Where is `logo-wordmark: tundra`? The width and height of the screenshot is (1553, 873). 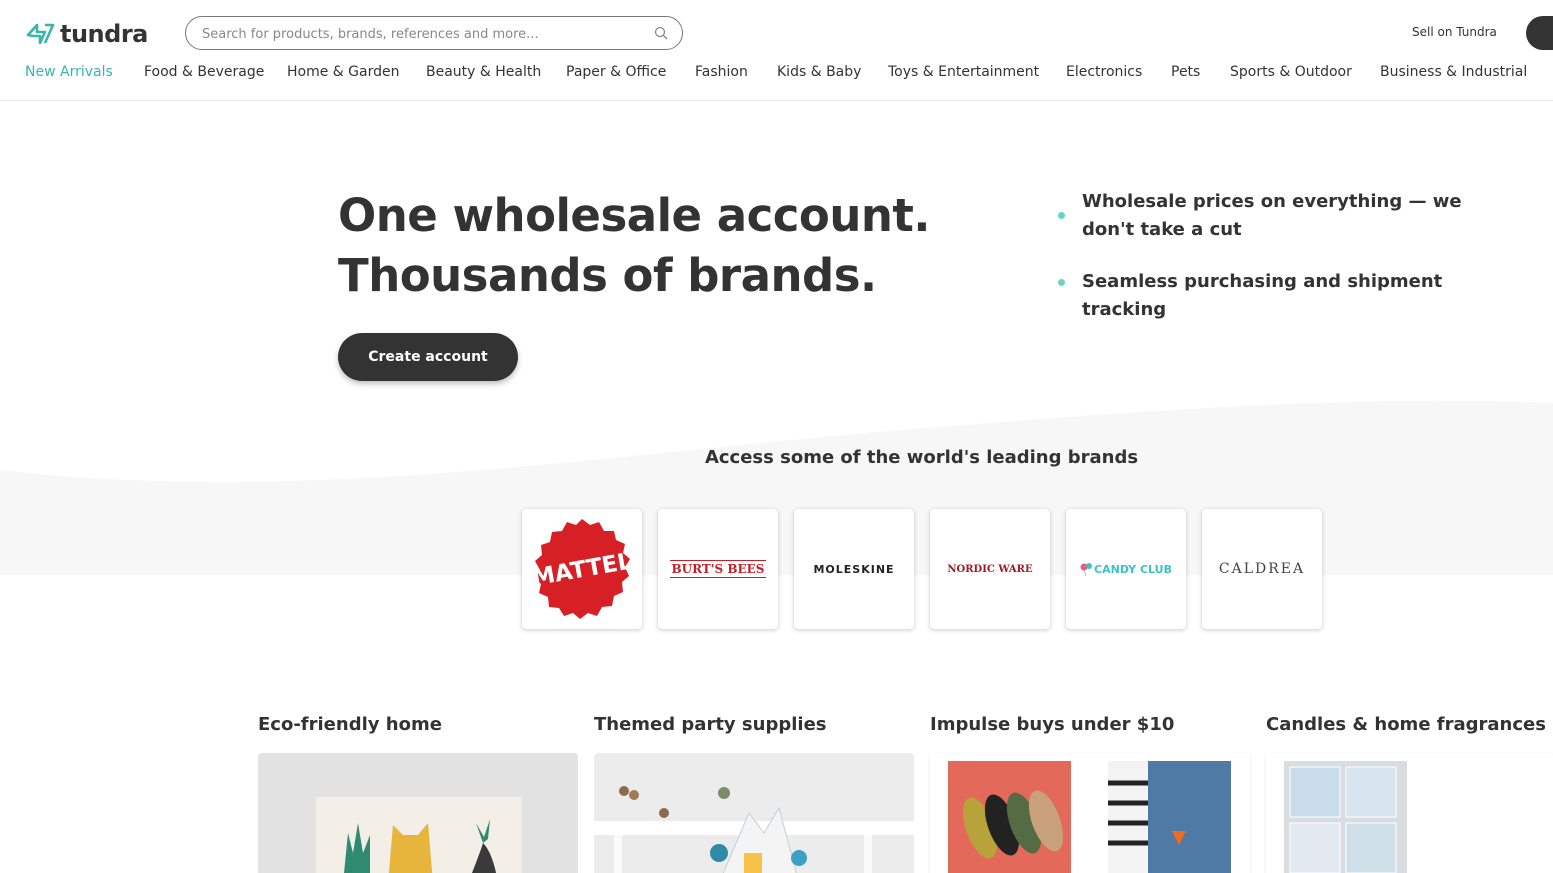 logo-wordmark: tundra is located at coordinates (104, 34).